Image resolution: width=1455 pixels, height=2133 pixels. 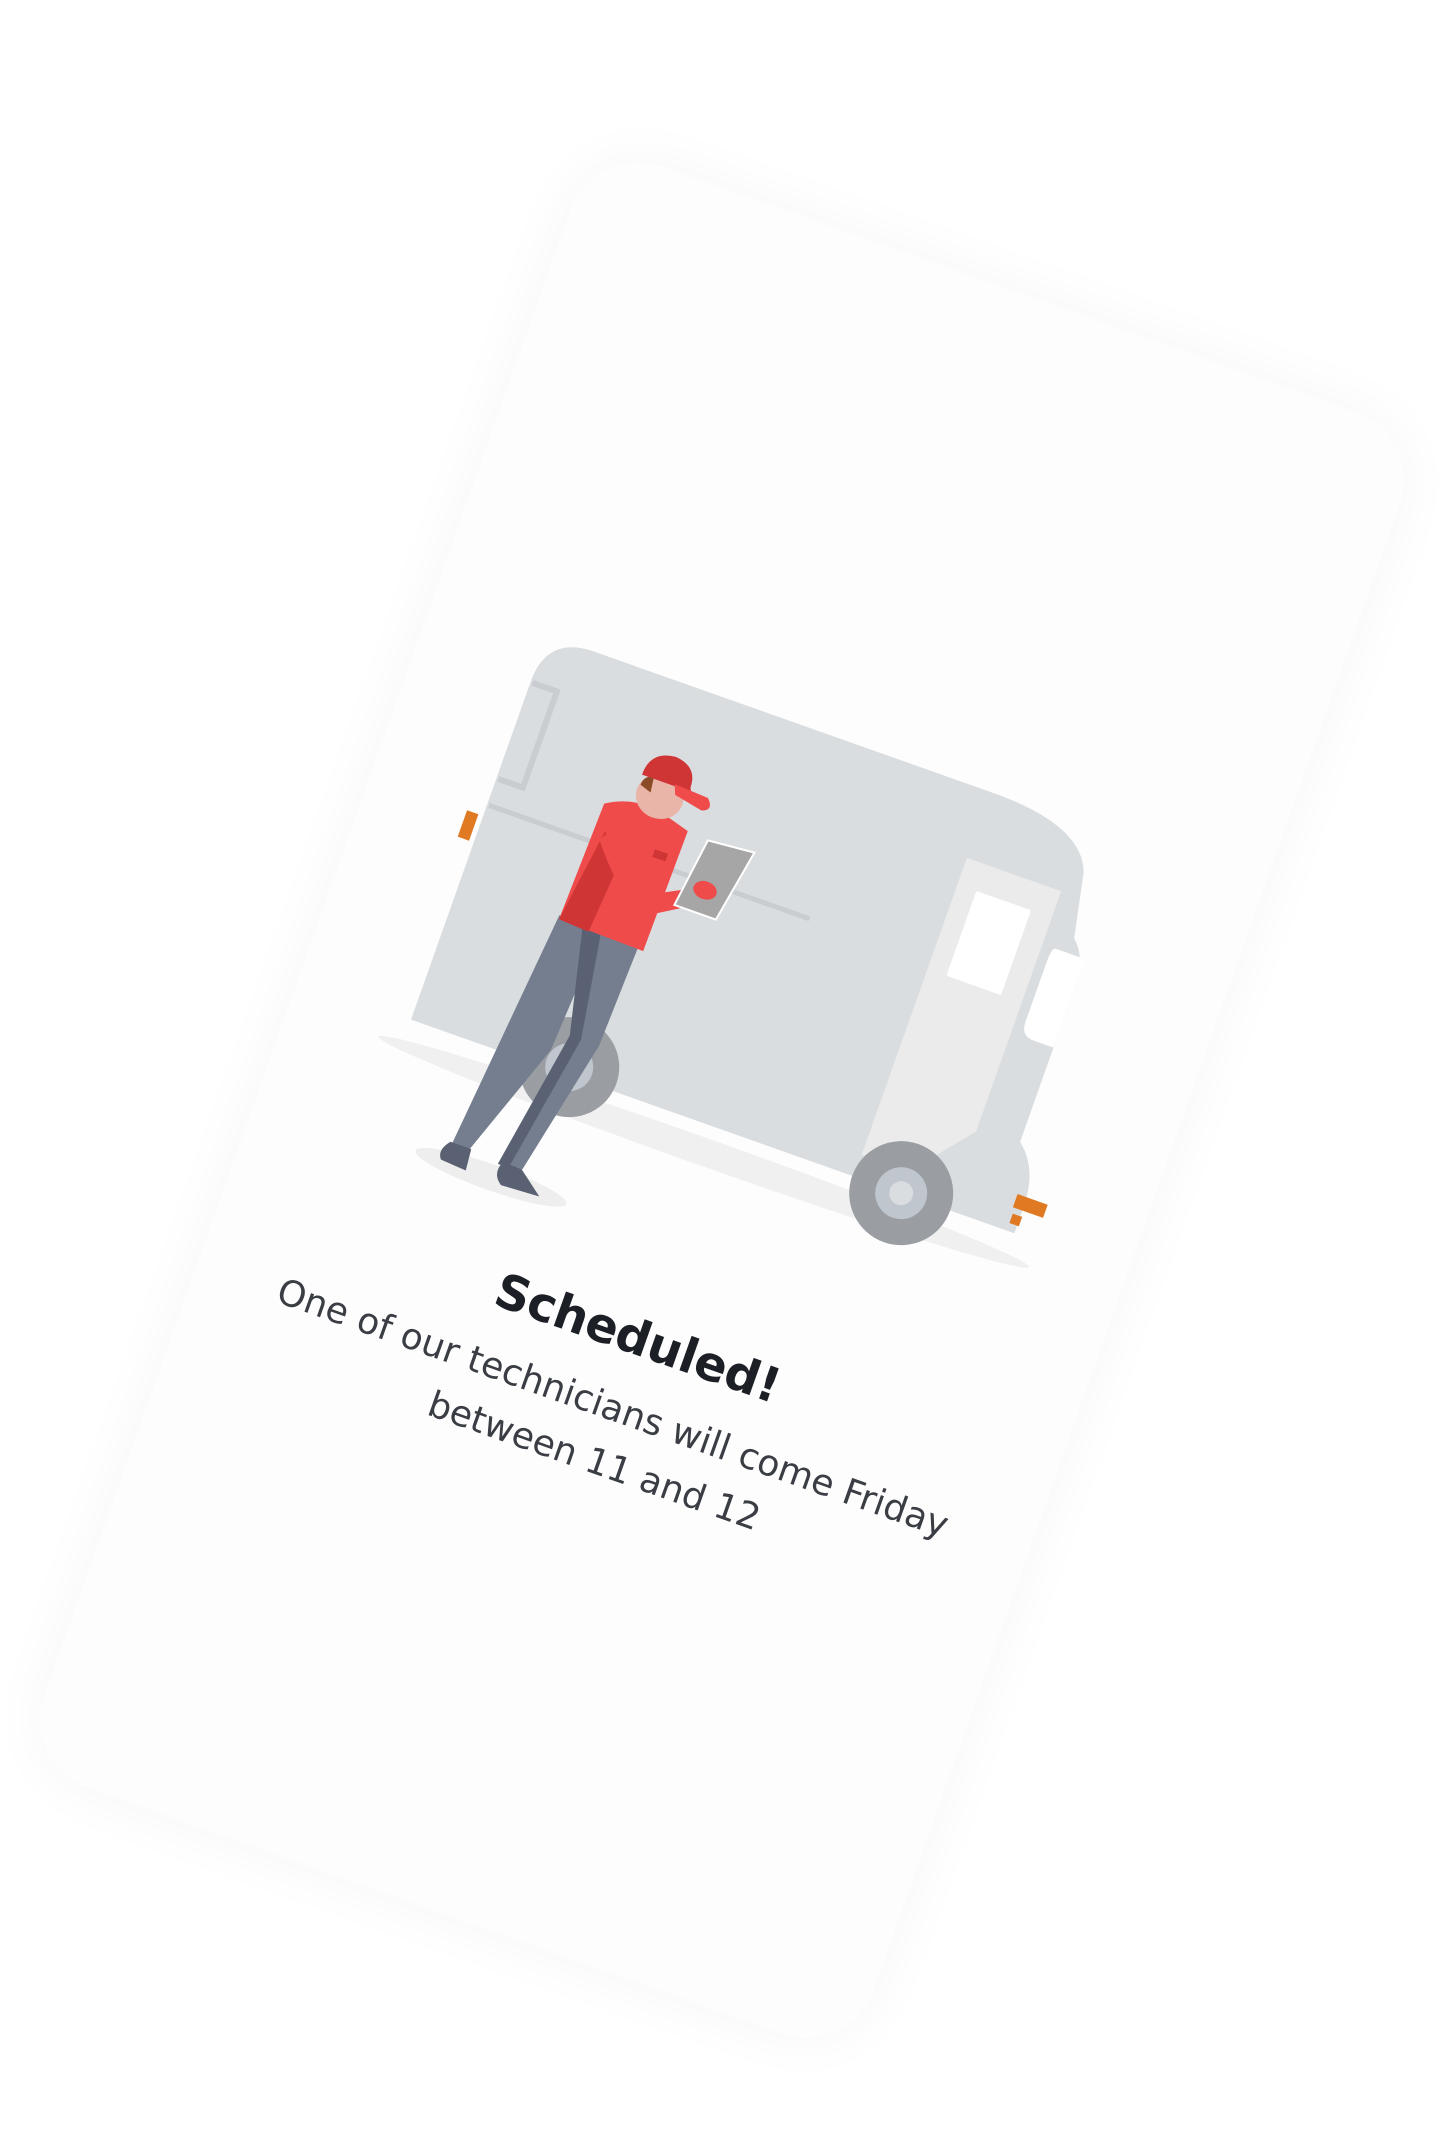 I want to click on van-rear-light, so click(x=468, y=825).